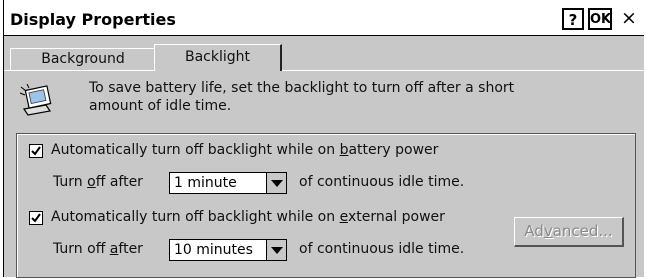 This screenshot has height=278, width=646. What do you see at coordinates (35, 99) in the screenshot?
I see `device-backlight-icon` at bounding box center [35, 99].